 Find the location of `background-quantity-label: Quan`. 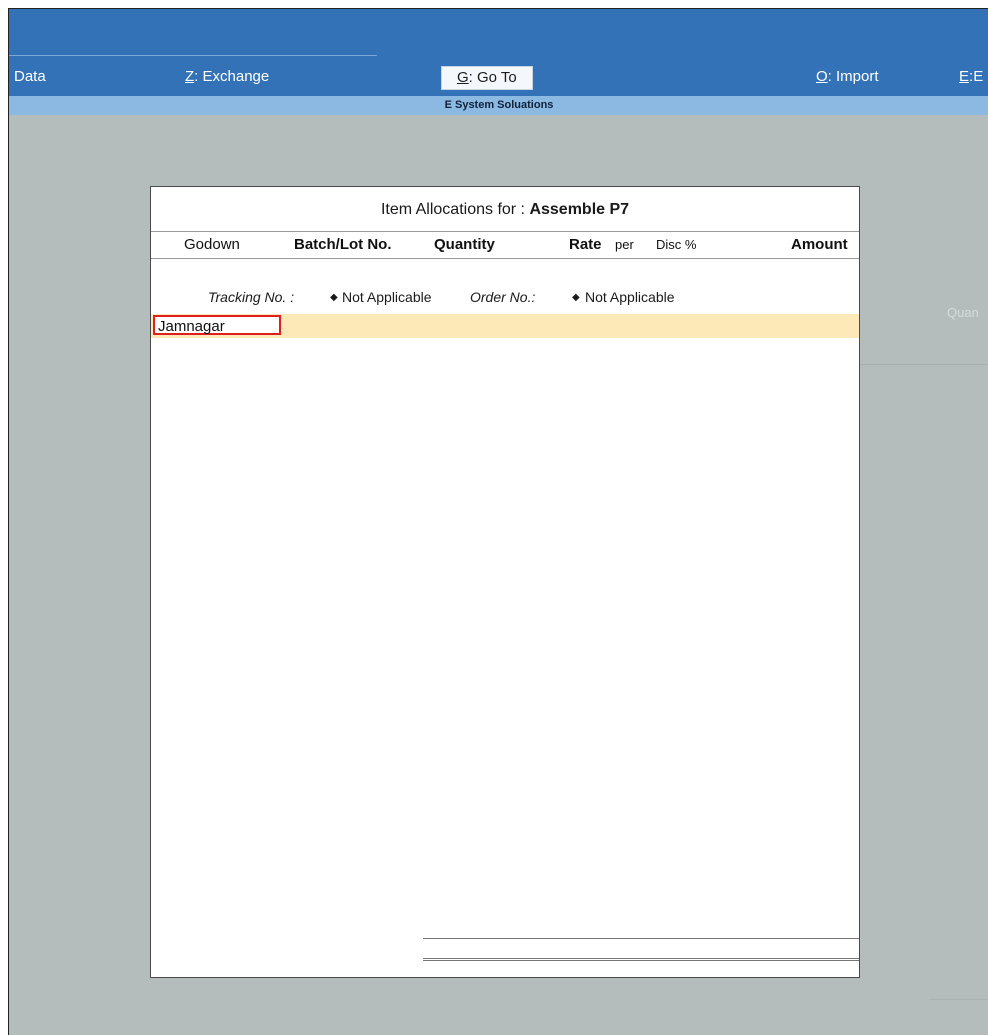

background-quantity-label: Quan is located at coordinates (963, 312).